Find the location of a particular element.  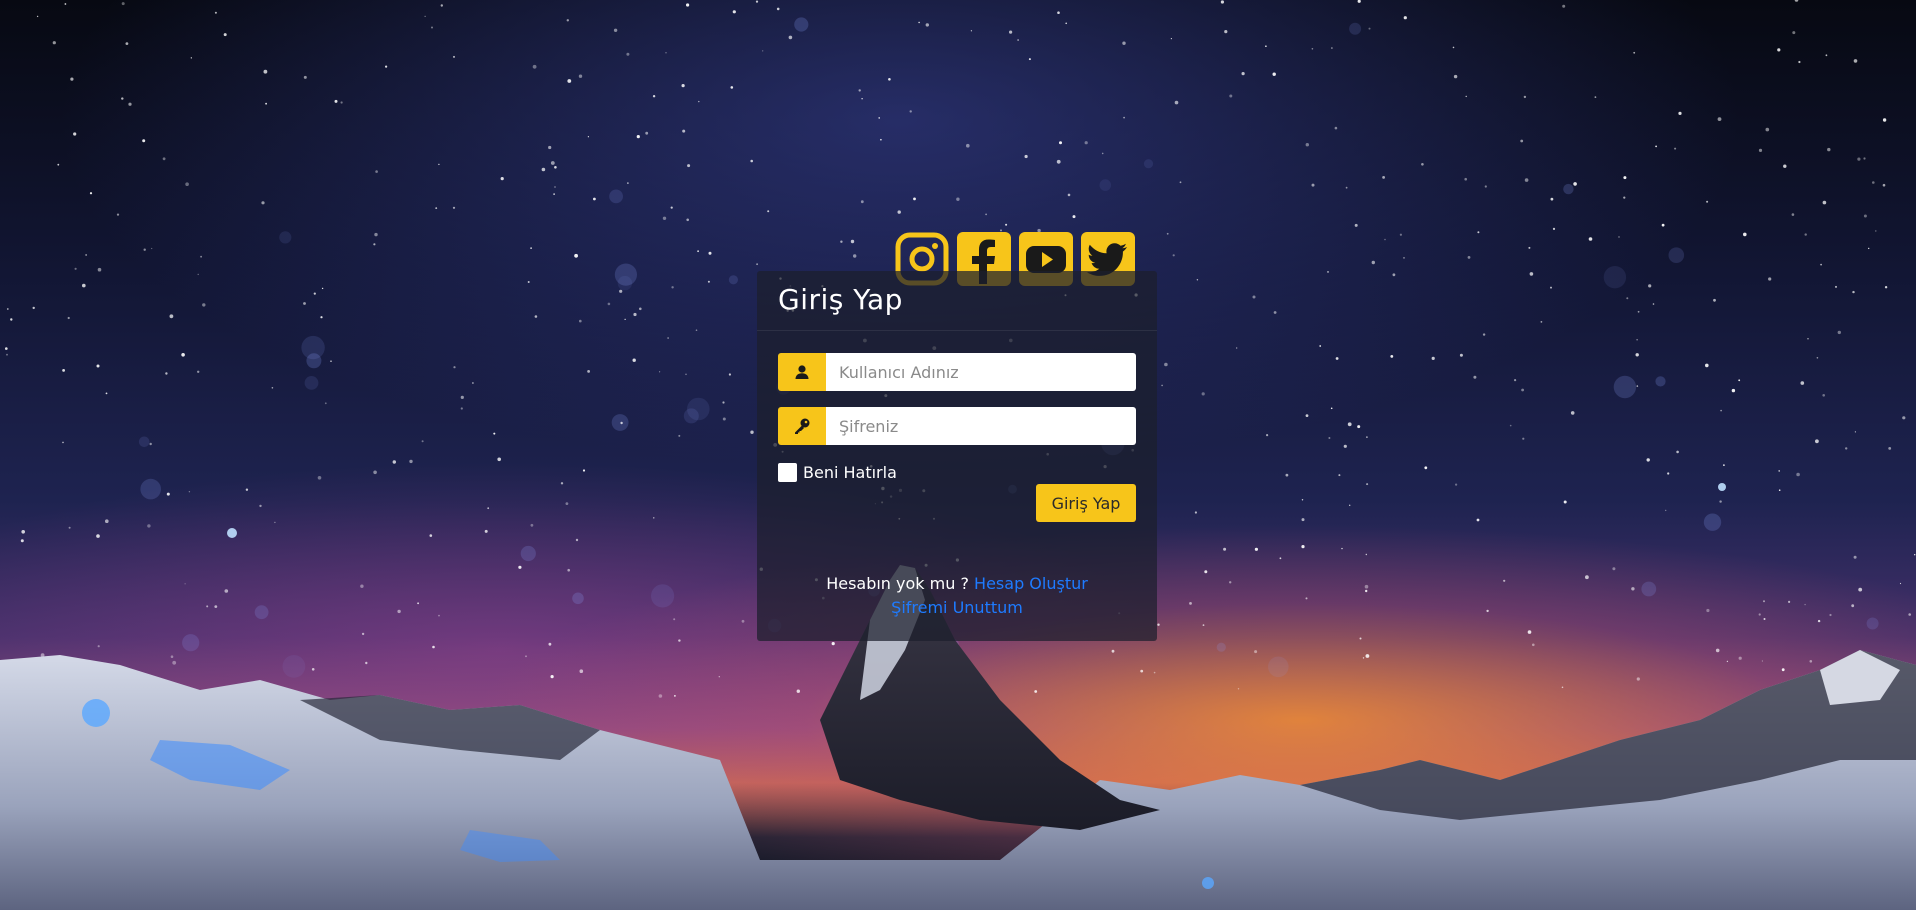

remember-me-label: Beni Hatırla is located at coordinates (850, 472).